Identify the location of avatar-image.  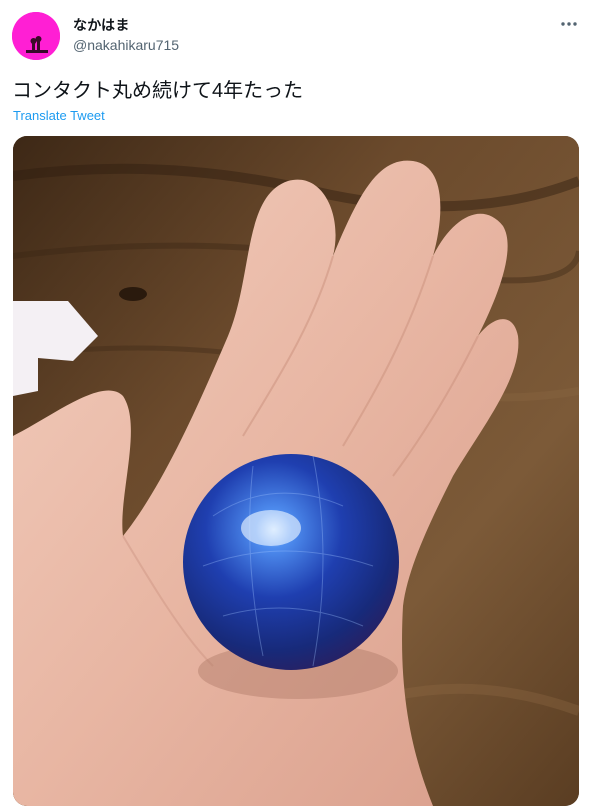
(36, 36).